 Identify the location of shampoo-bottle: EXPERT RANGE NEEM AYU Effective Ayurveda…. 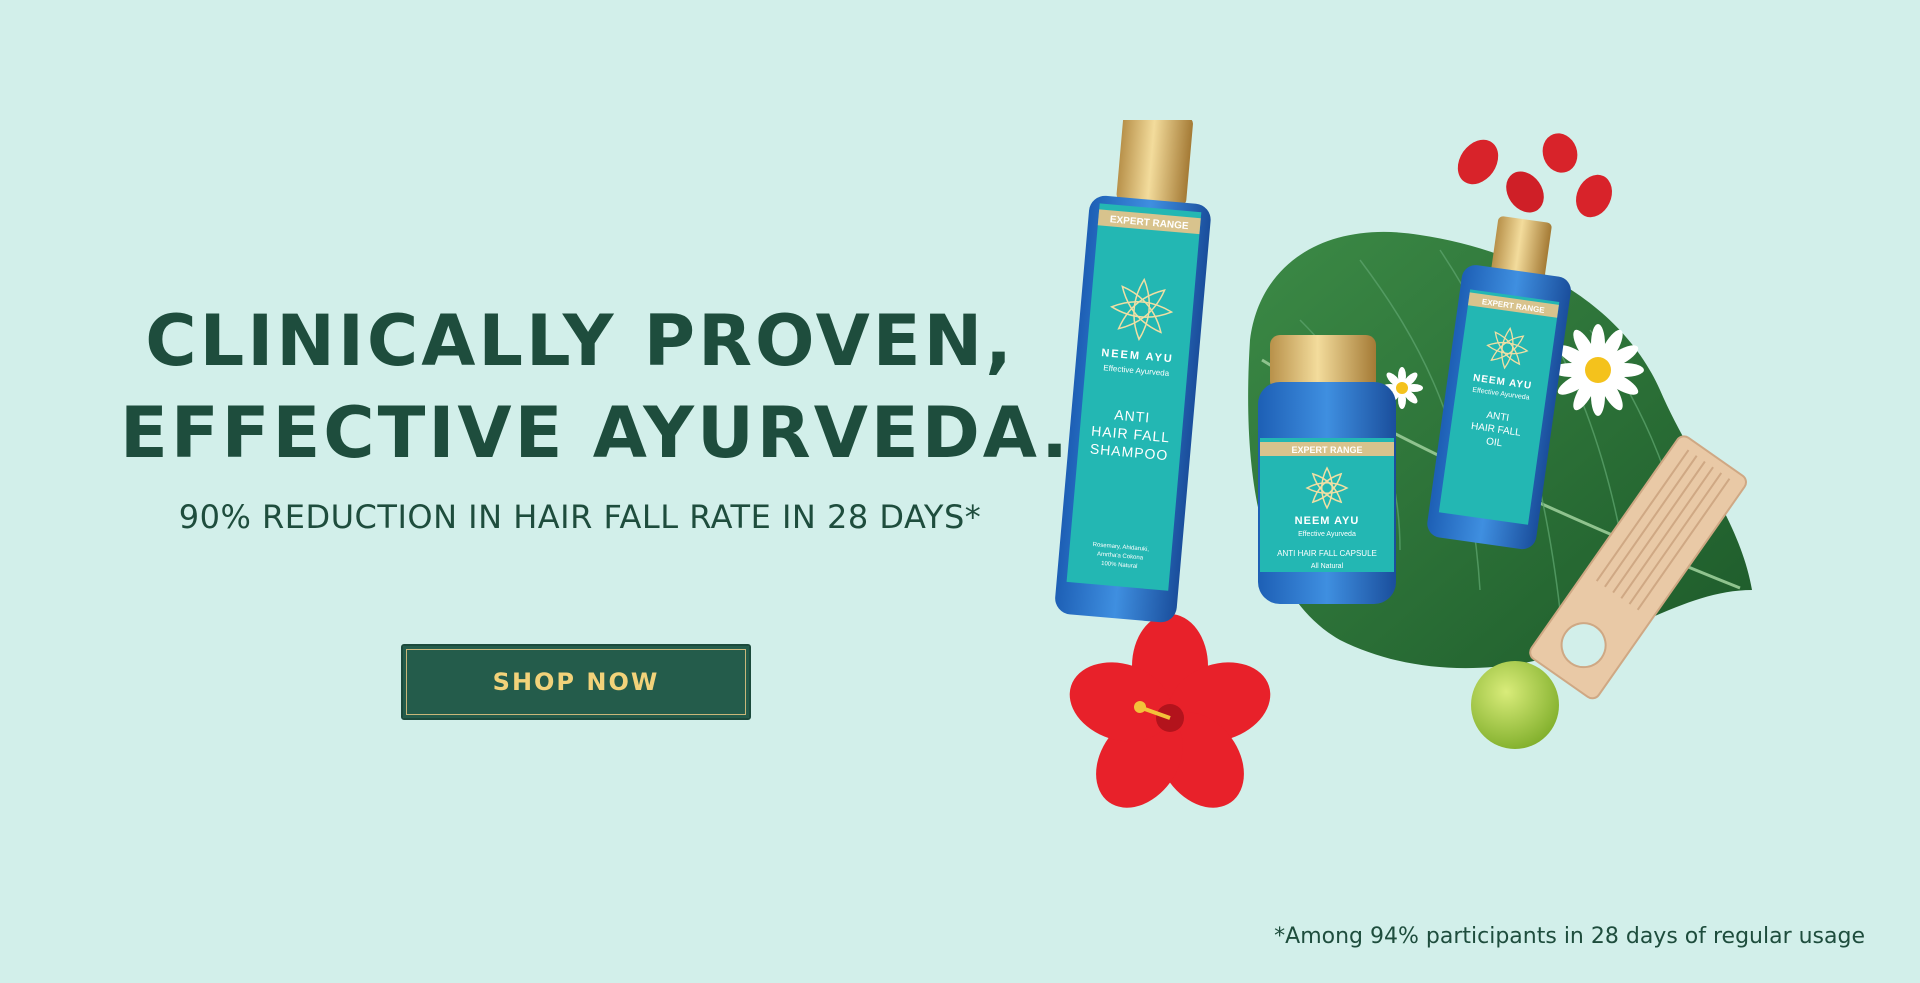
(1133, 371).